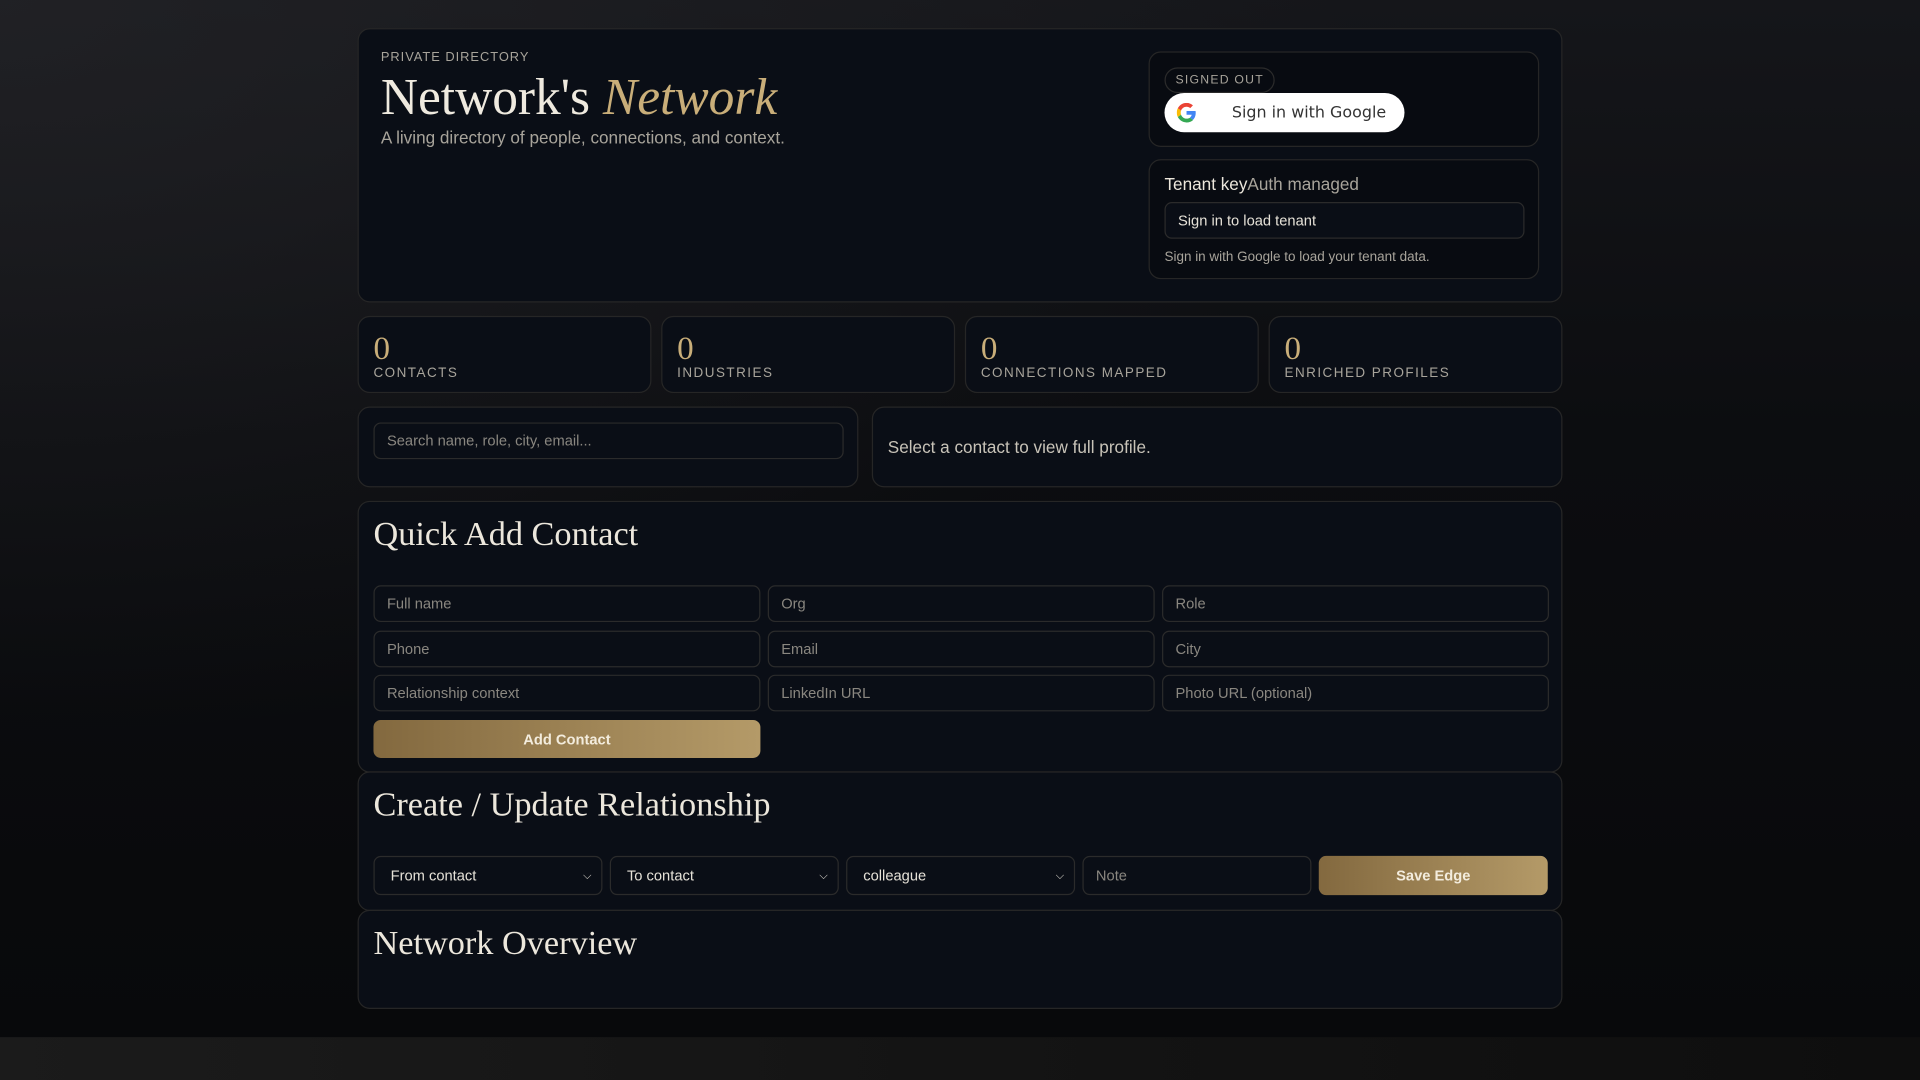  Describe the element at coordinates (1219, 80) in the screenshot. I see `status-badge: SIGNED OUT` at that location.